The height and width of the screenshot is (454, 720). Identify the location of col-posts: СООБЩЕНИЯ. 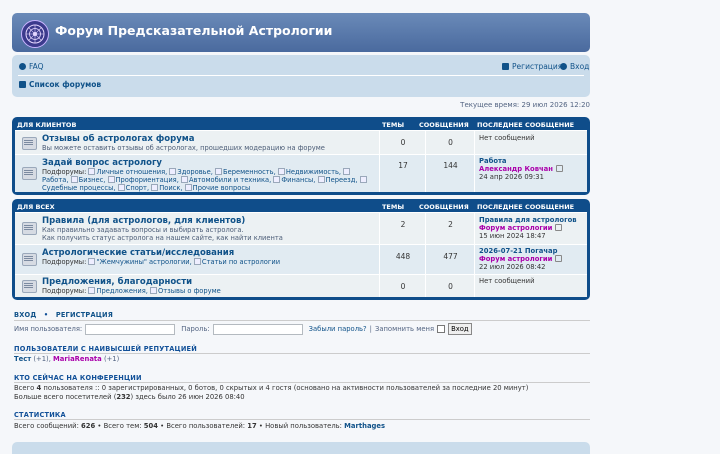
(444, 207).